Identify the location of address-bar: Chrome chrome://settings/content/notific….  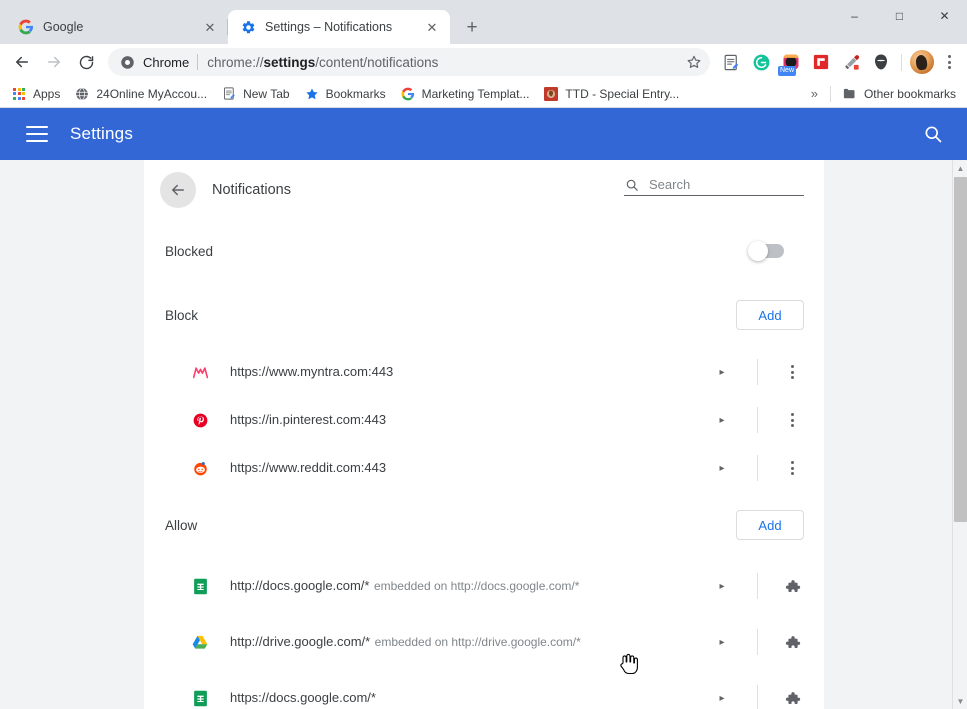
(409, 62).